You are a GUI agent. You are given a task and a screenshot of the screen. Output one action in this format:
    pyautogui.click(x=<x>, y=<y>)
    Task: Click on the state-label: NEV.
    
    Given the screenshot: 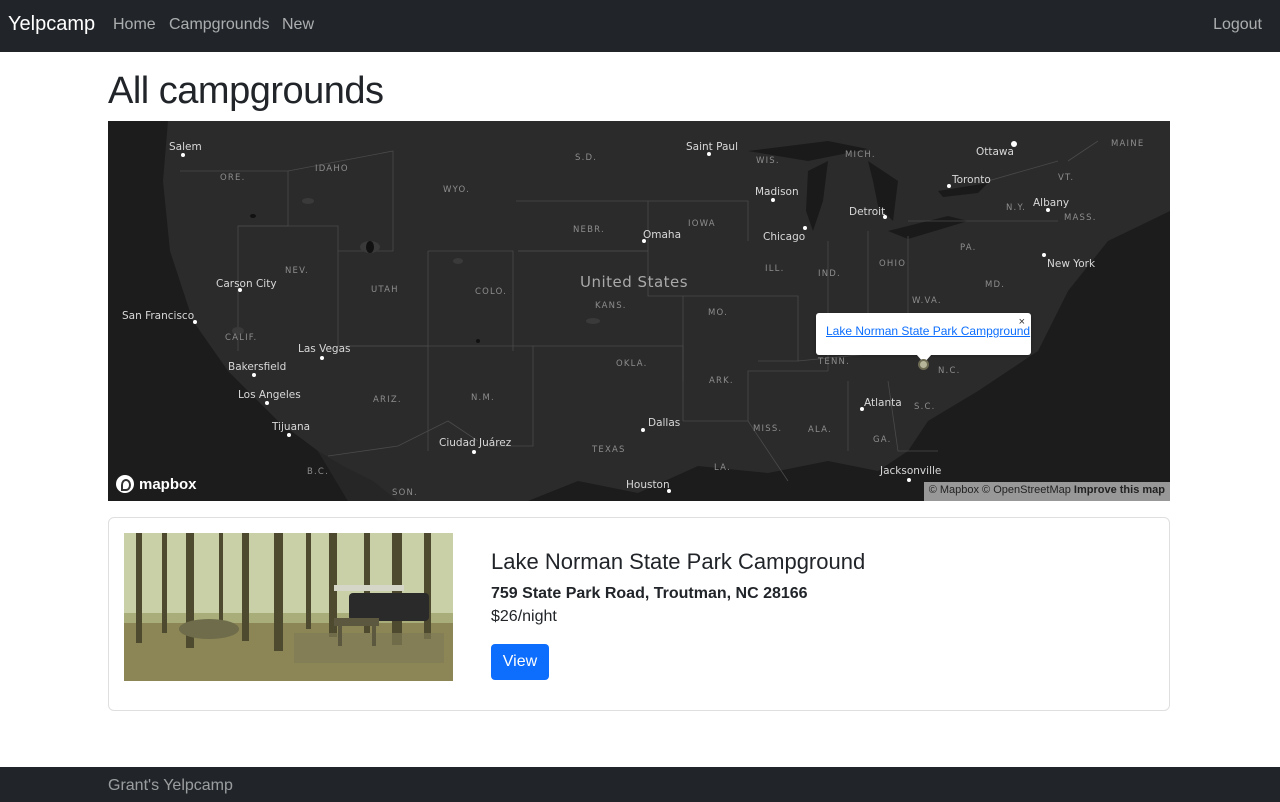 What is the action you would take?
    pyautogui.click(x=297, y=271)
    